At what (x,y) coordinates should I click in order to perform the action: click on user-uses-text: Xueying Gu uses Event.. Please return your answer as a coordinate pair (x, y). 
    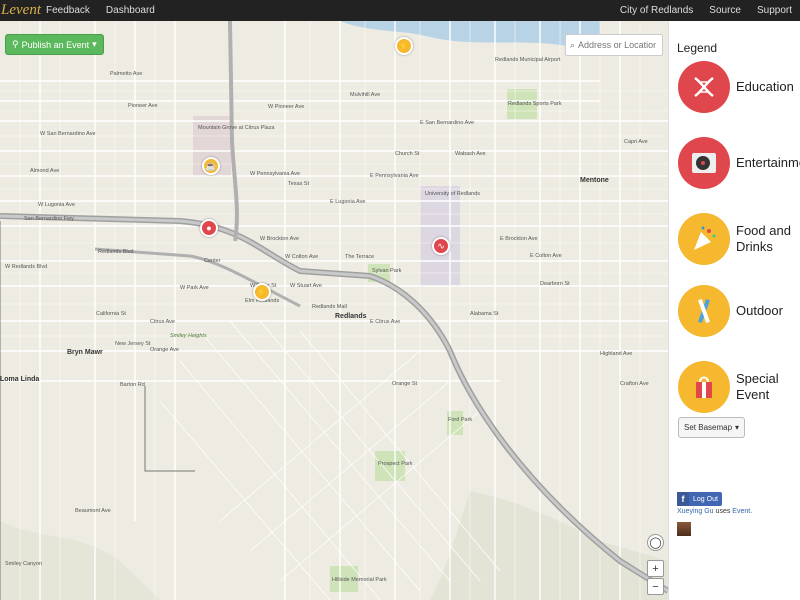
    Looking at the image, I should click on (714, 511).